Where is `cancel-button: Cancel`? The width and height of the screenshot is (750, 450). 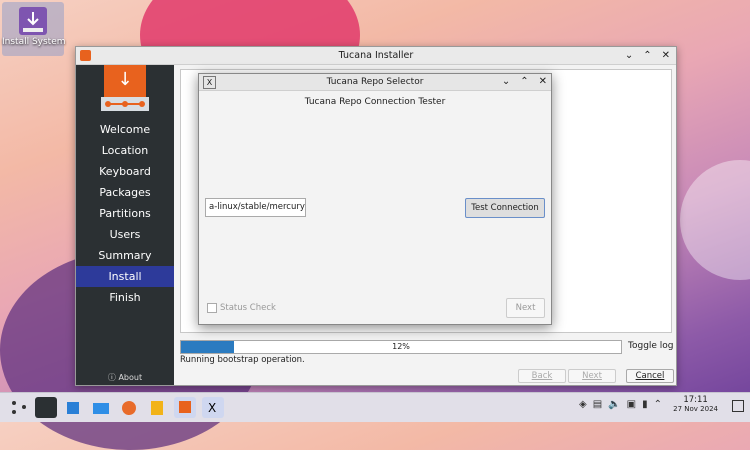
cancel-button: Cancel is located at coordinates (650, 376).